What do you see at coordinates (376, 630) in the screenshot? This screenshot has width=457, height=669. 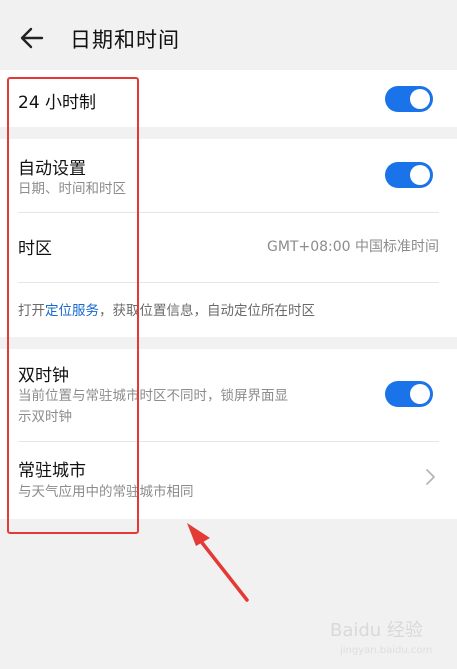 I see `watermark: Baidu 经验` at bounding box center [376, 630].